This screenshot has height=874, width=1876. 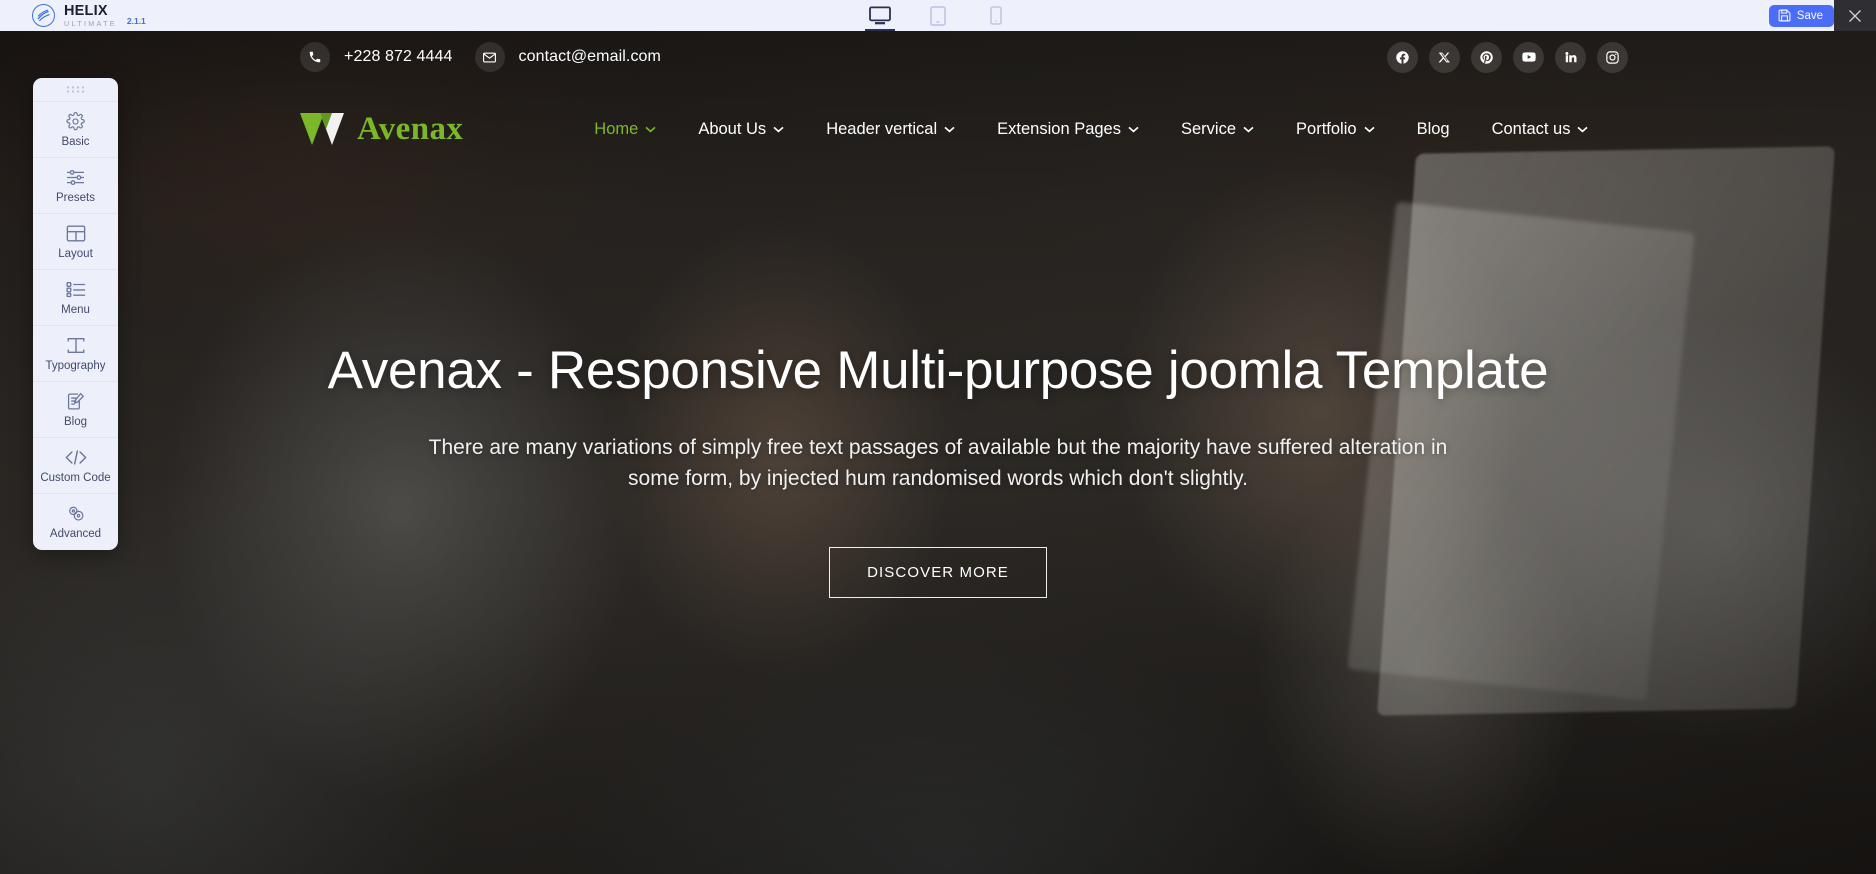 I want to click on sliders-icon, so click(x=75, y=177).